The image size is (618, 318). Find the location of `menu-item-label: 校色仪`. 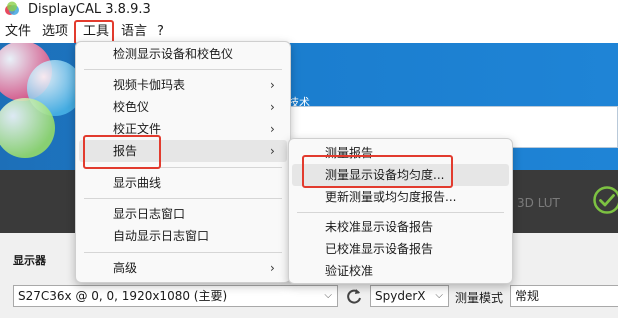

menu-item-label: 校色仪 is located at coordinates (131, 107).